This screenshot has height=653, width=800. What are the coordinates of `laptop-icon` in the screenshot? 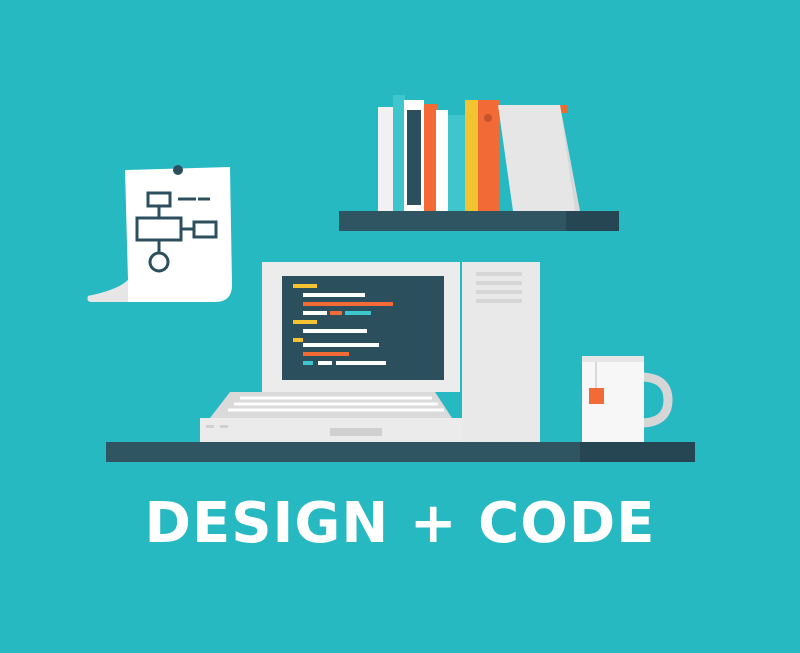 It's located at (331, 352).